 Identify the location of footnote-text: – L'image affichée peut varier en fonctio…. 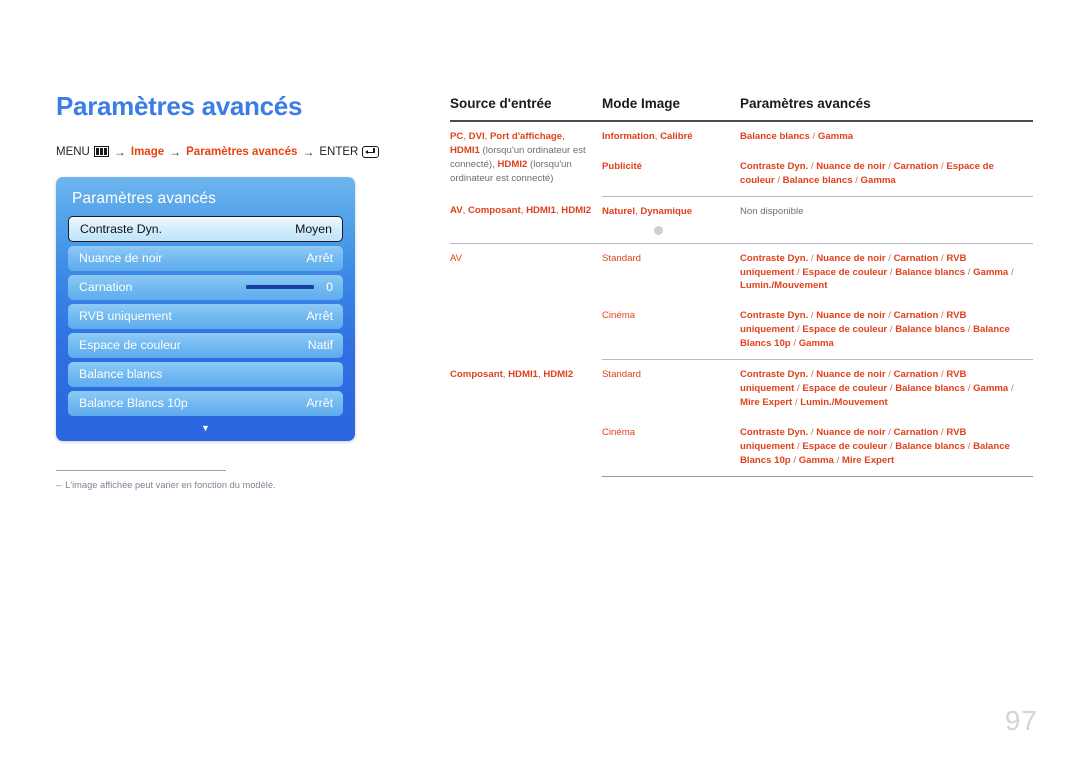
(226, 485).